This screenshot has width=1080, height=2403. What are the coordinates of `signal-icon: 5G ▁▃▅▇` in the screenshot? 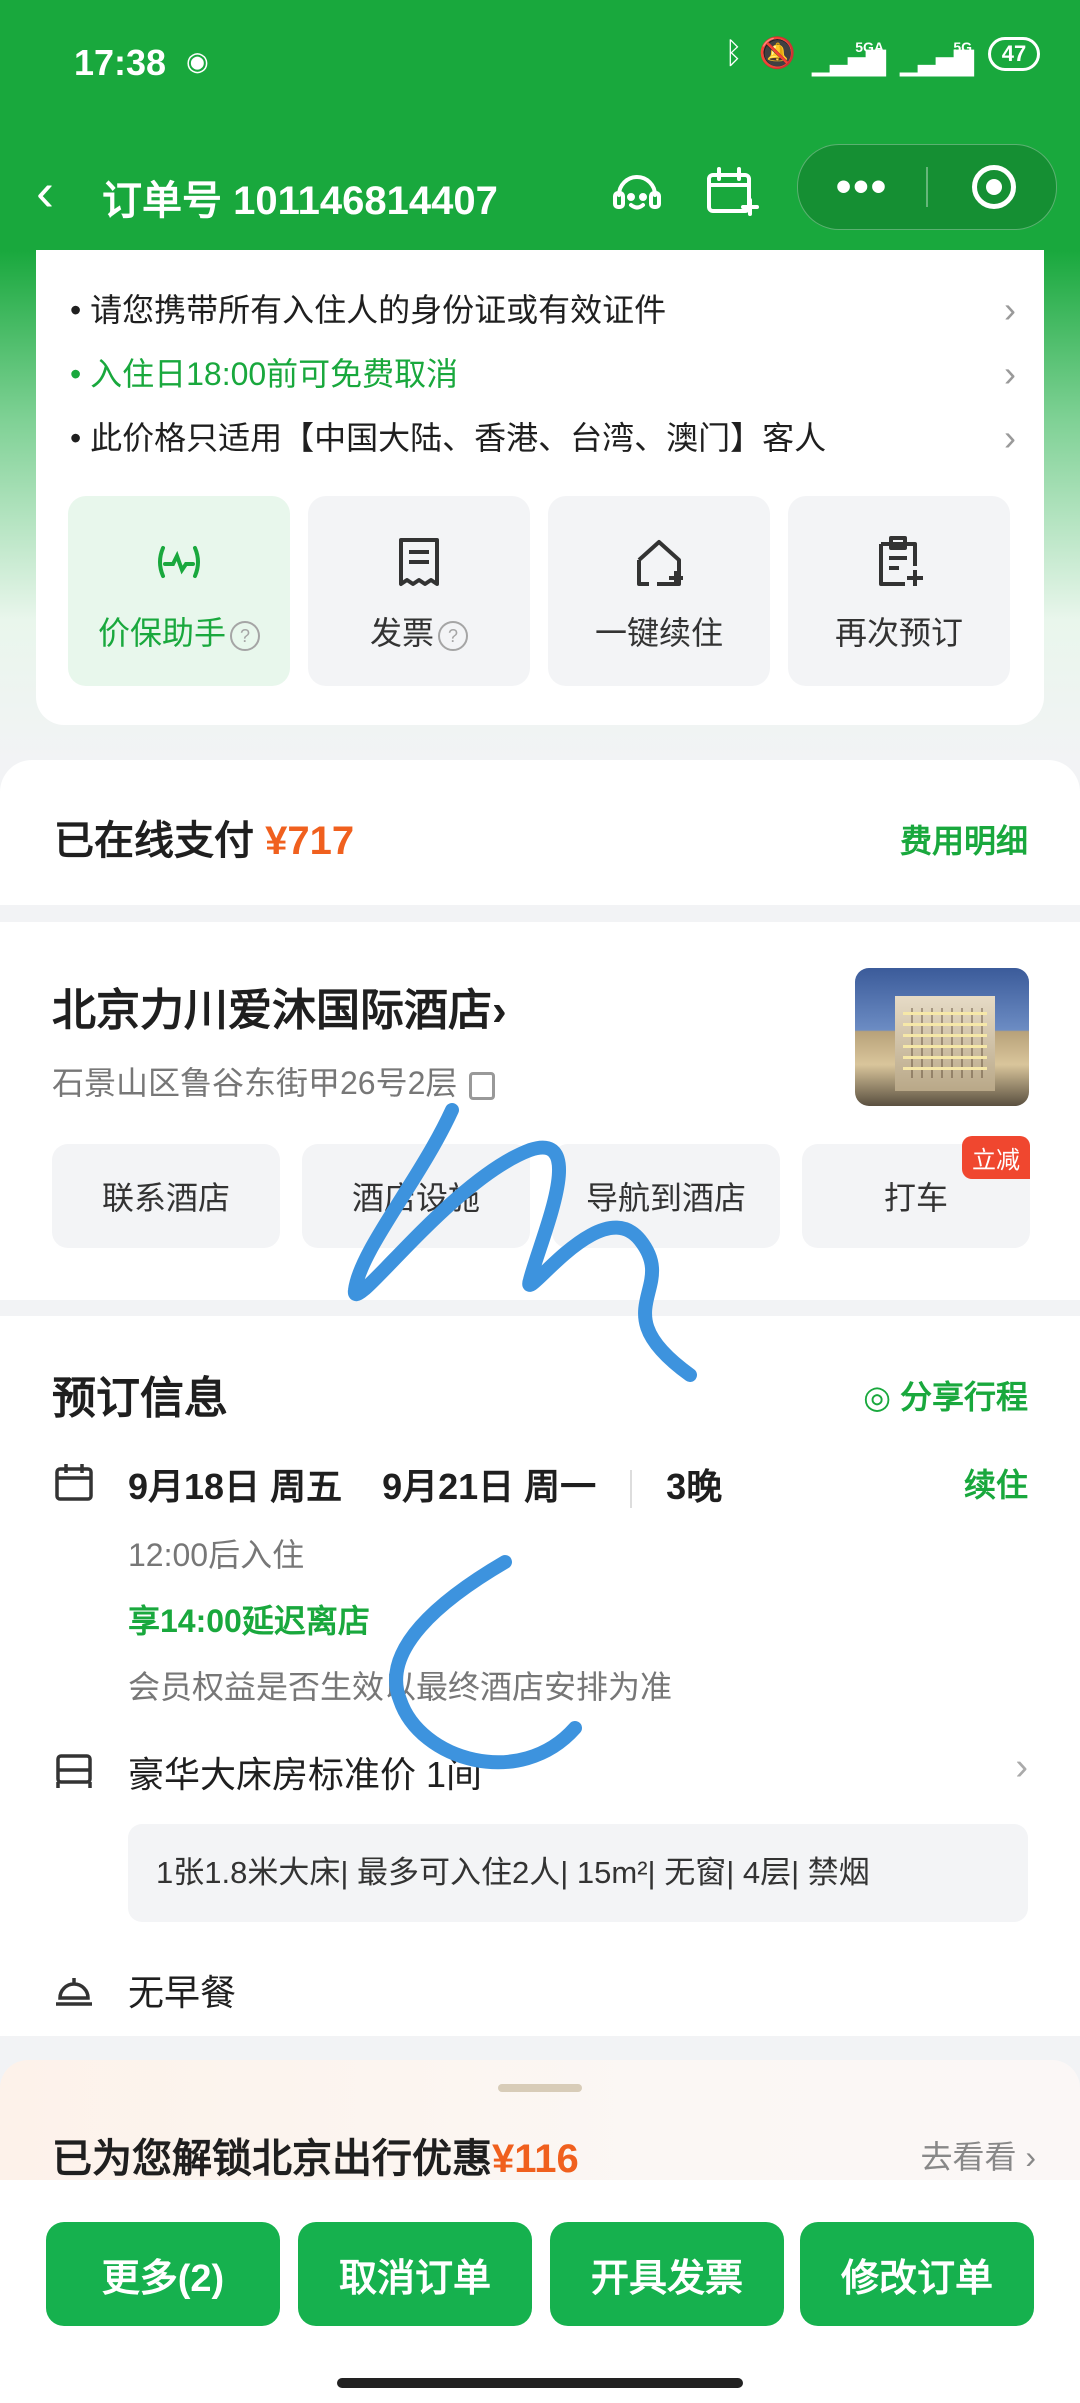 It's located at (937, 57).